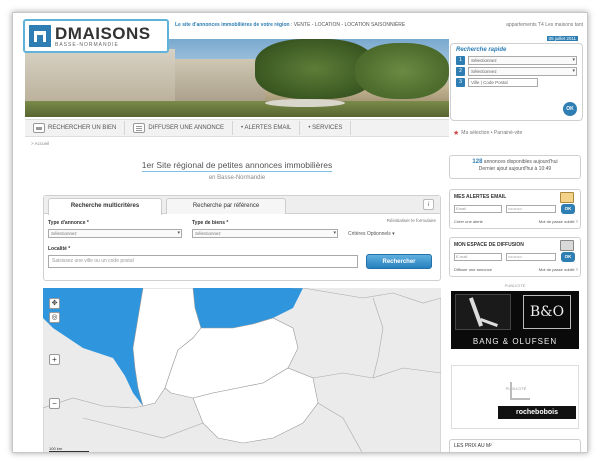  I want to click on quick-type-select: Sélectionnez, so click(522, 60).